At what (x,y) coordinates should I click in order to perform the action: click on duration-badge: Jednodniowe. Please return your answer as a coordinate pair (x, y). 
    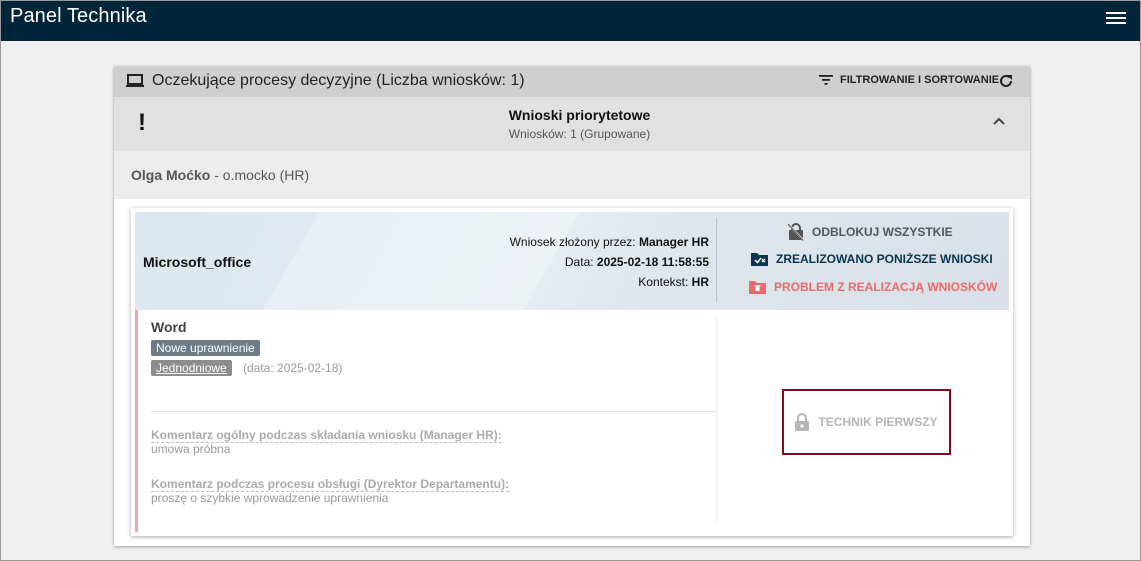
    Looking at the image, I should click on (191, 368).